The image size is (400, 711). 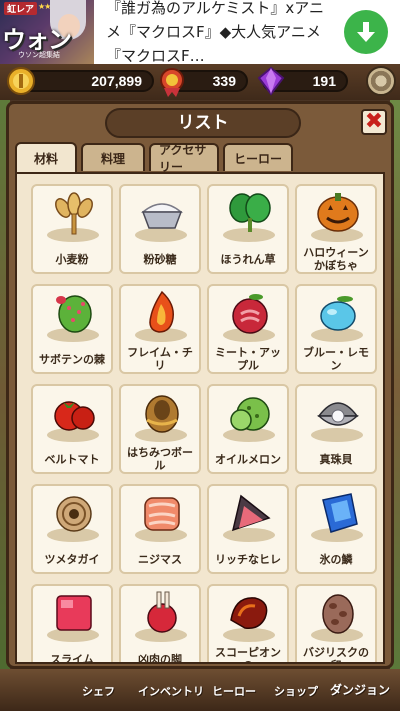 What do you see at coordinates (72, 559) in the screenshot?
I see `item-label: ツメタガイ` at bounding box center [72, 559].